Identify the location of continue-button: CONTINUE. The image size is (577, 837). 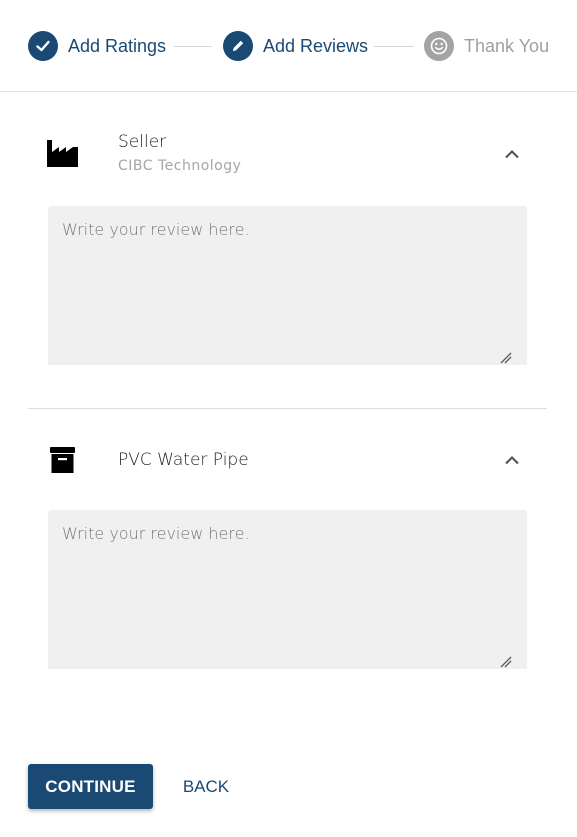
(90, 786).